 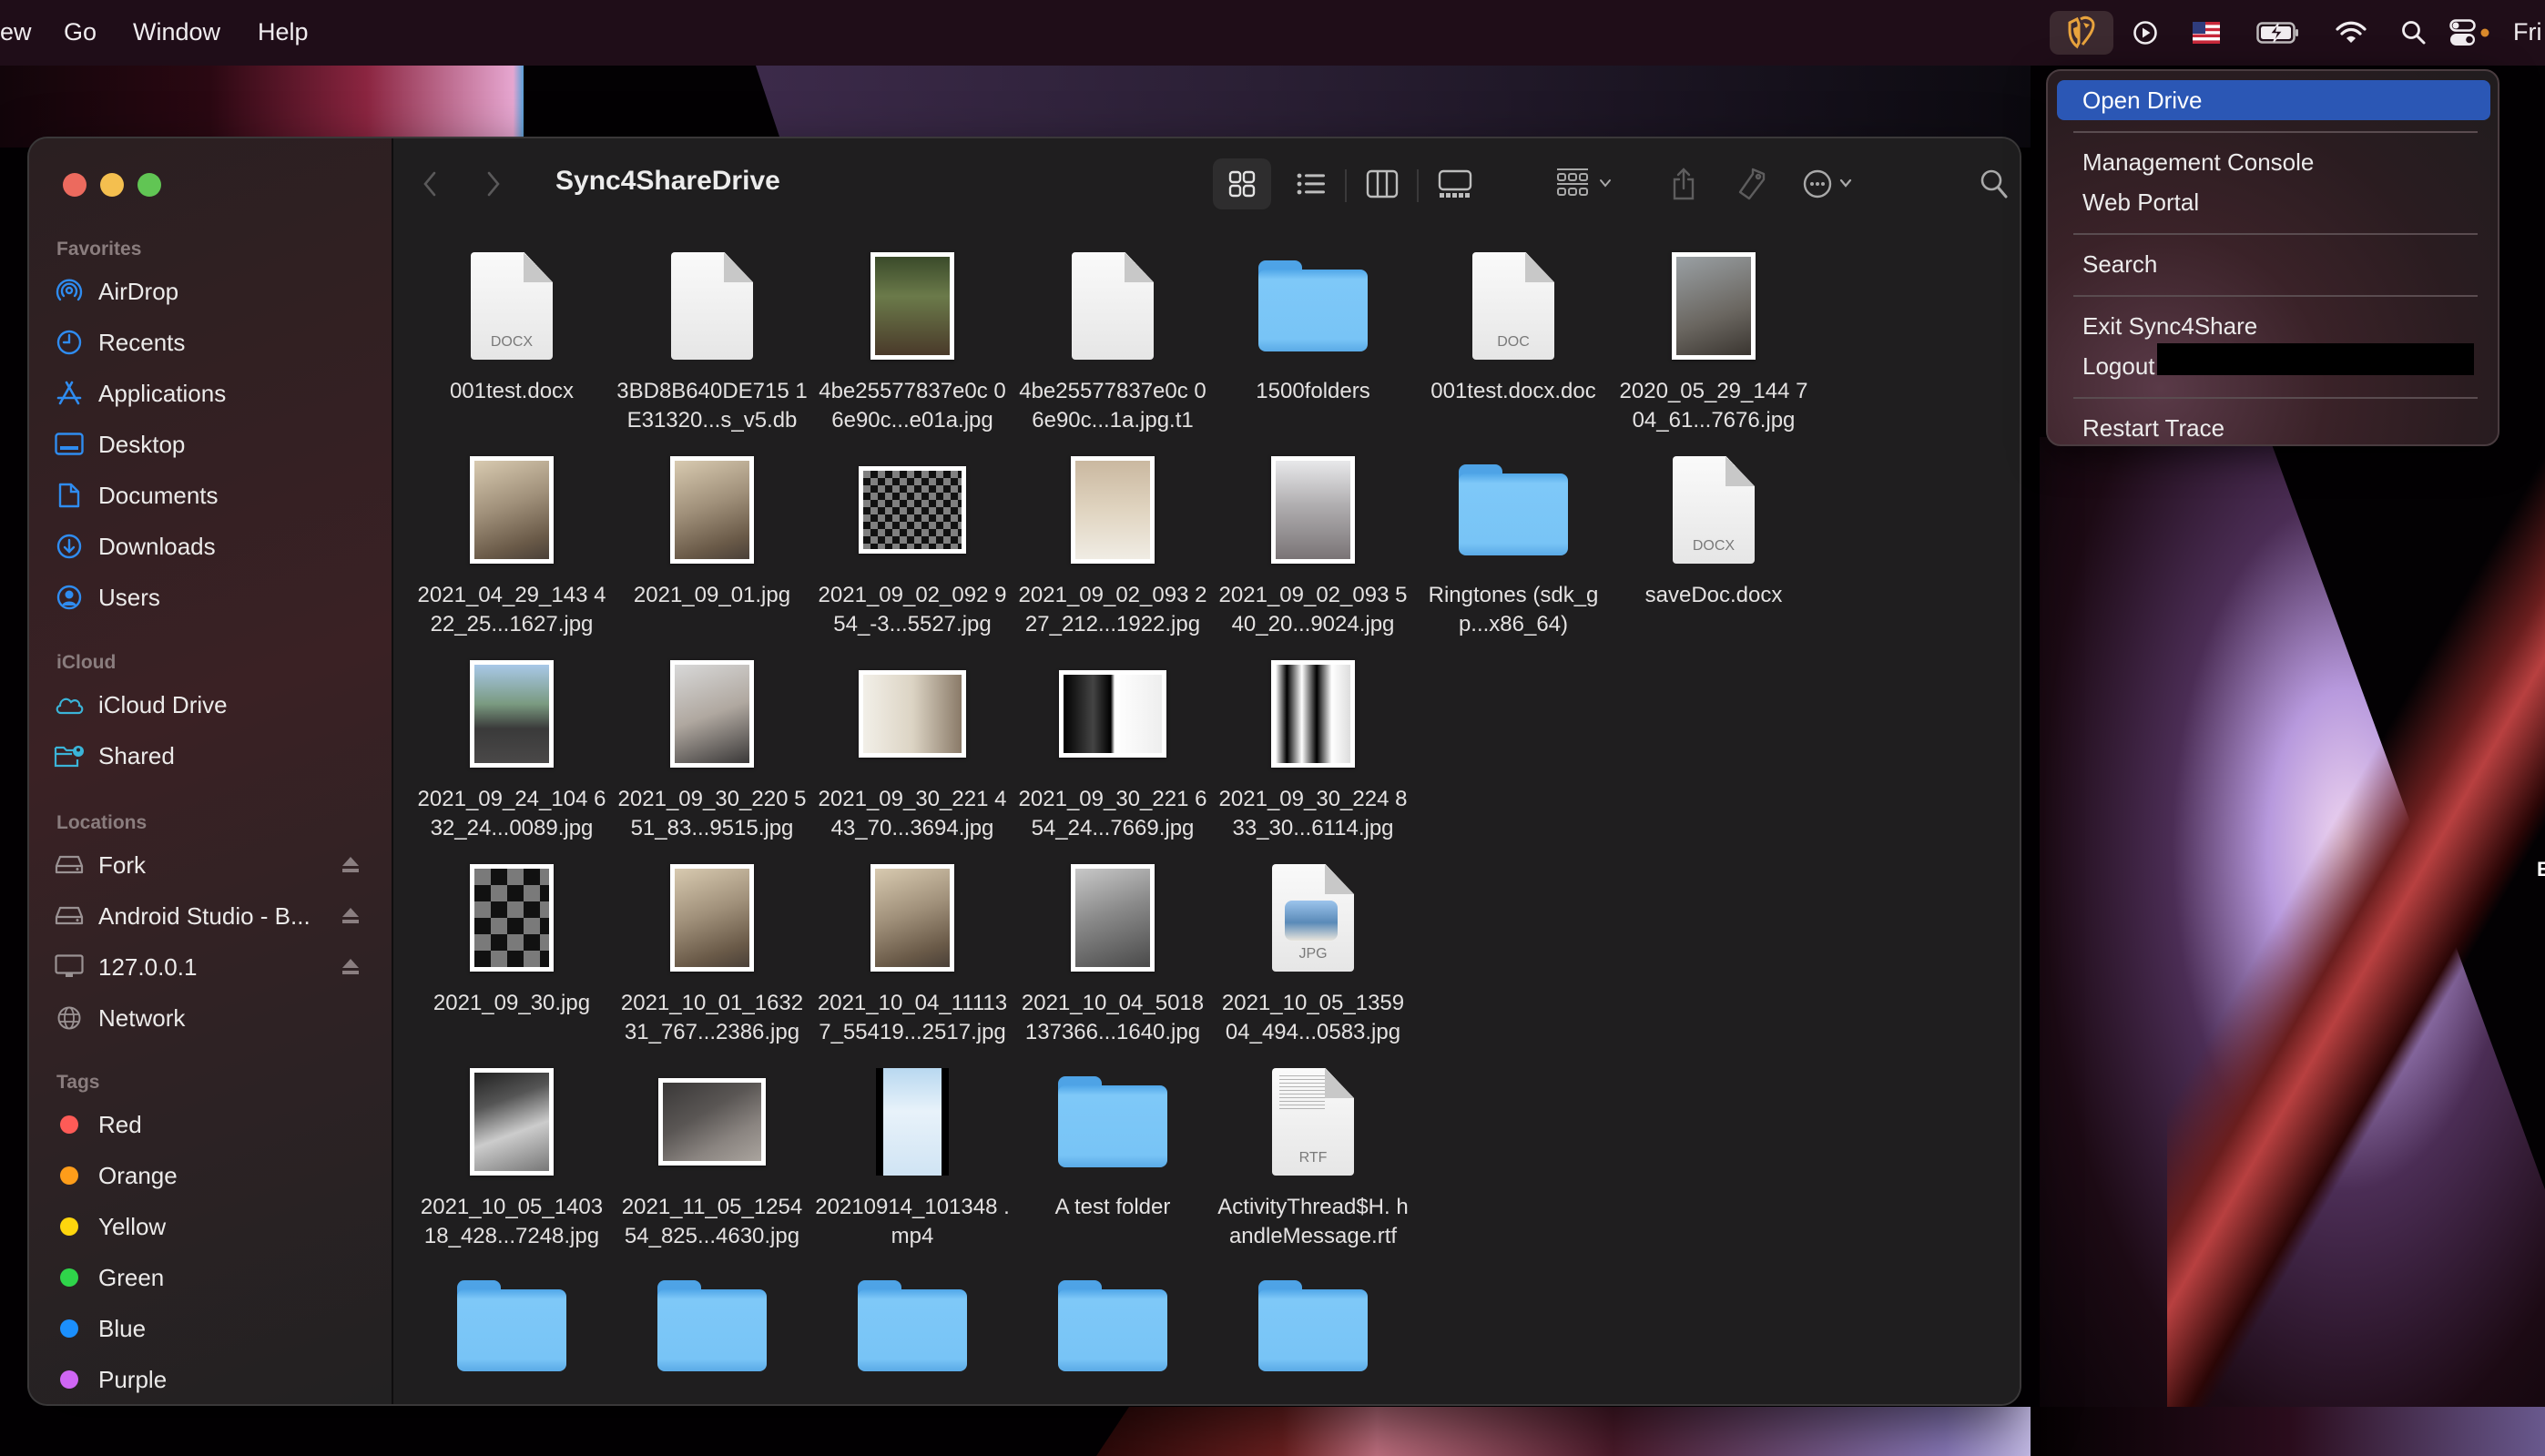 What do you see at coordinates (1313, 954) in the screenshot?
I see `file-item: JPG 2021_10_05_1359 04_494...0583.jpg` at bounding box center [1313, 954].